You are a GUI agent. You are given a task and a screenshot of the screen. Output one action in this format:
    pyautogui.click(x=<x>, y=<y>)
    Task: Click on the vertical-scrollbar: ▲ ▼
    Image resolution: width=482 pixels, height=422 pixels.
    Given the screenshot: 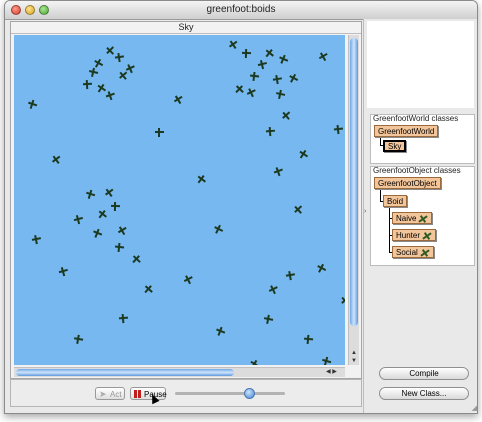 What is the action you would take?
    pyautogui.click(x=353, y=200)
    